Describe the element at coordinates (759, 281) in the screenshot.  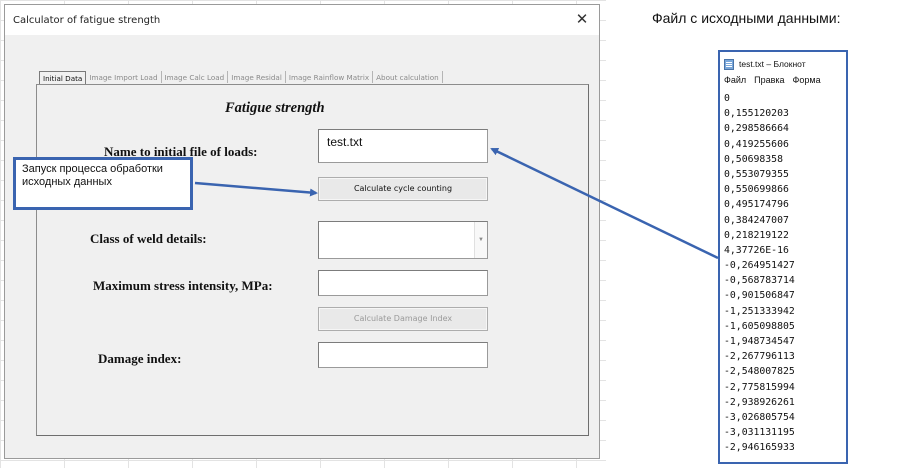
I see `notepad-line: -0,568783714` at that location.